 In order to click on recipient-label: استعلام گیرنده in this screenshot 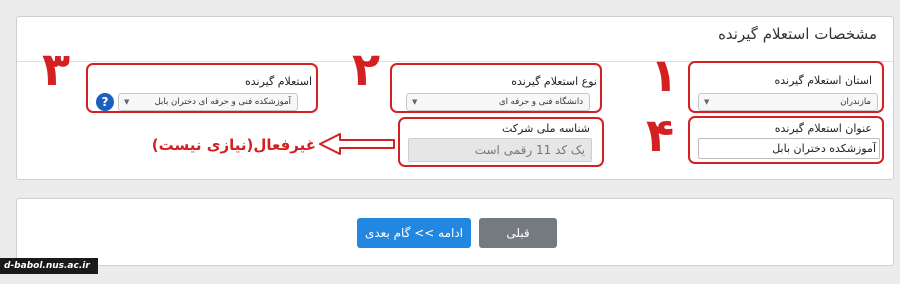, I will do `click(278, 81)`.